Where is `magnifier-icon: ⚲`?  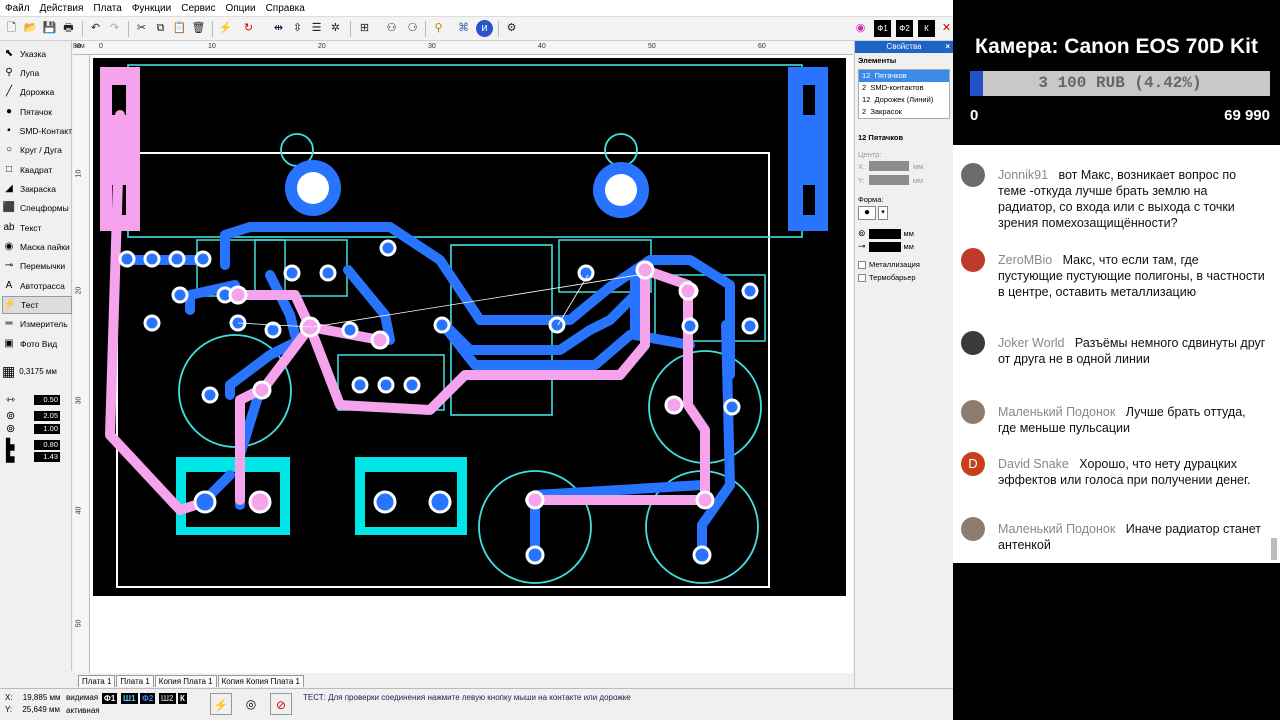
magnifier-icon: ⚲ is located at coordinates (9, 72).